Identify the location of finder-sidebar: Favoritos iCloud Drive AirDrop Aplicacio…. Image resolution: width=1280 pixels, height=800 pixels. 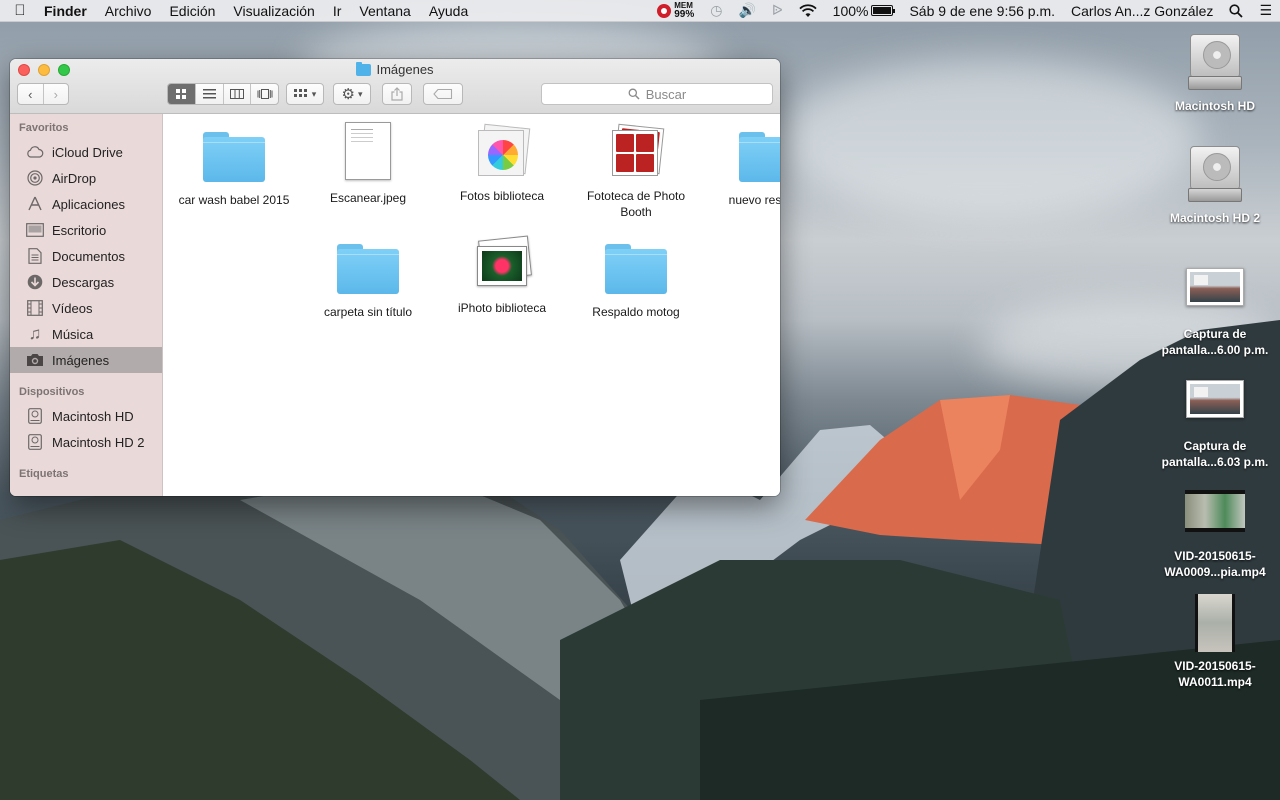
(86, 305).